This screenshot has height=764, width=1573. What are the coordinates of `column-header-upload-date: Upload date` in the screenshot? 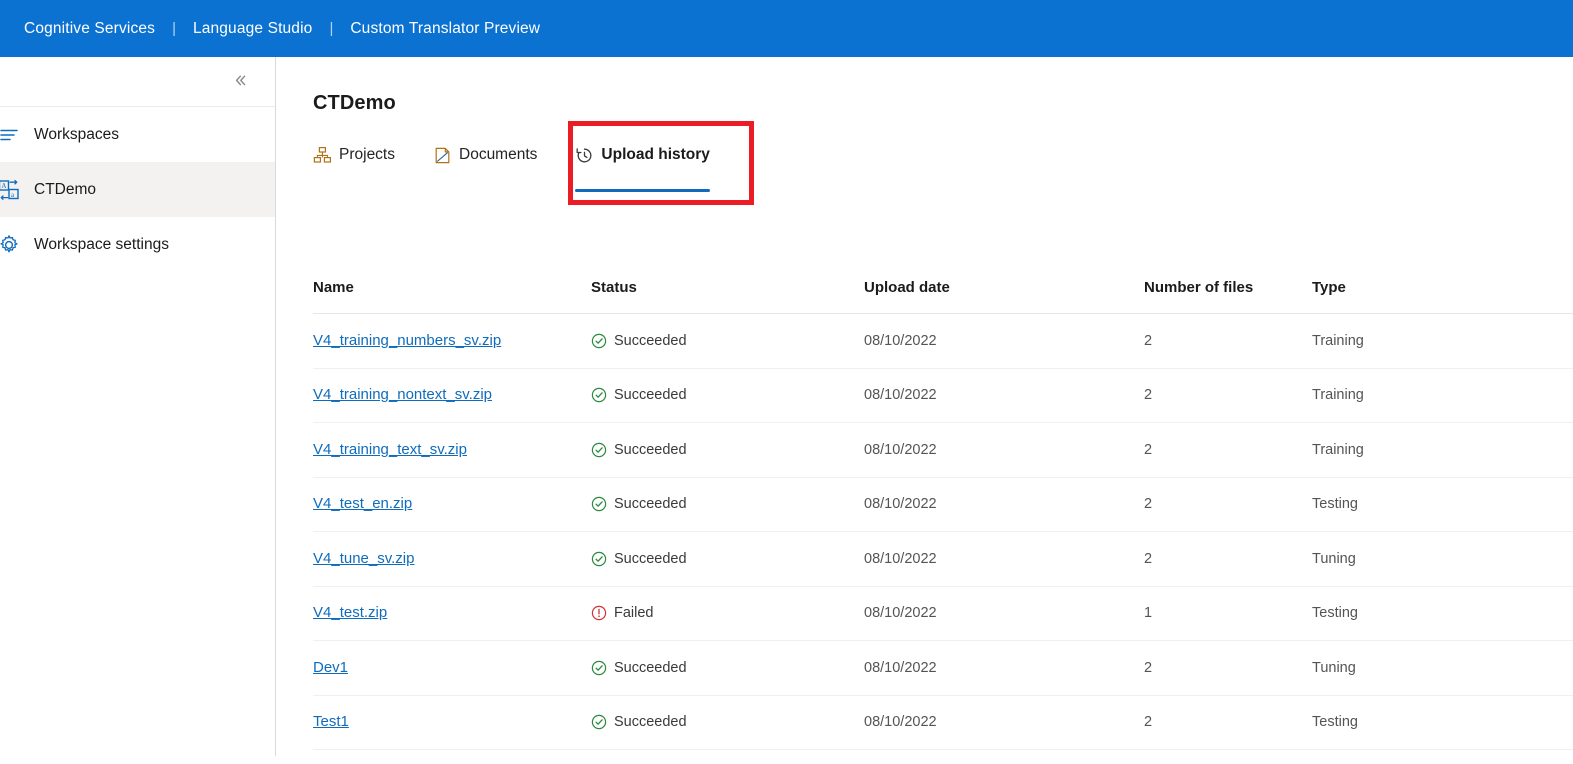 It's located at (1004, 287).